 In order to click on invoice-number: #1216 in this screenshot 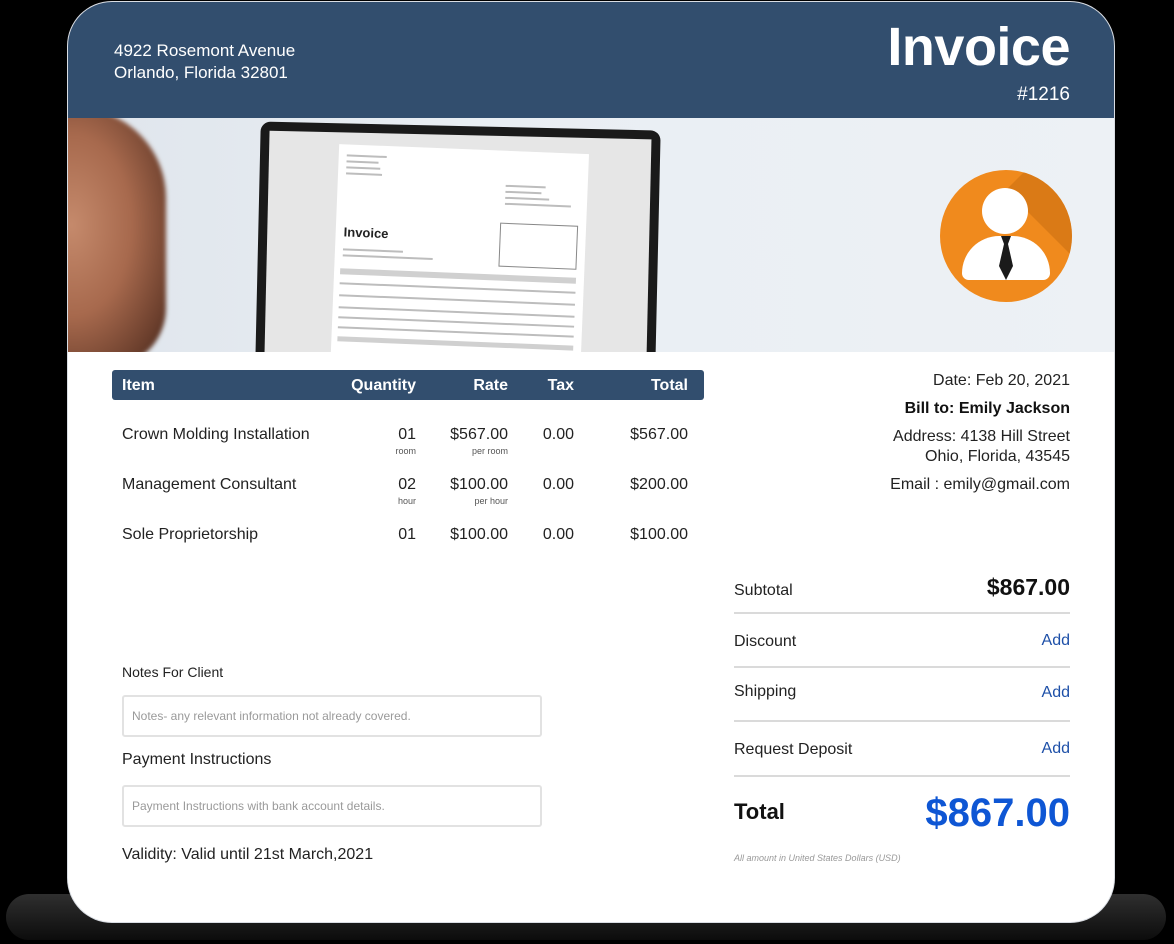, I will do `click(1043, 94)`.